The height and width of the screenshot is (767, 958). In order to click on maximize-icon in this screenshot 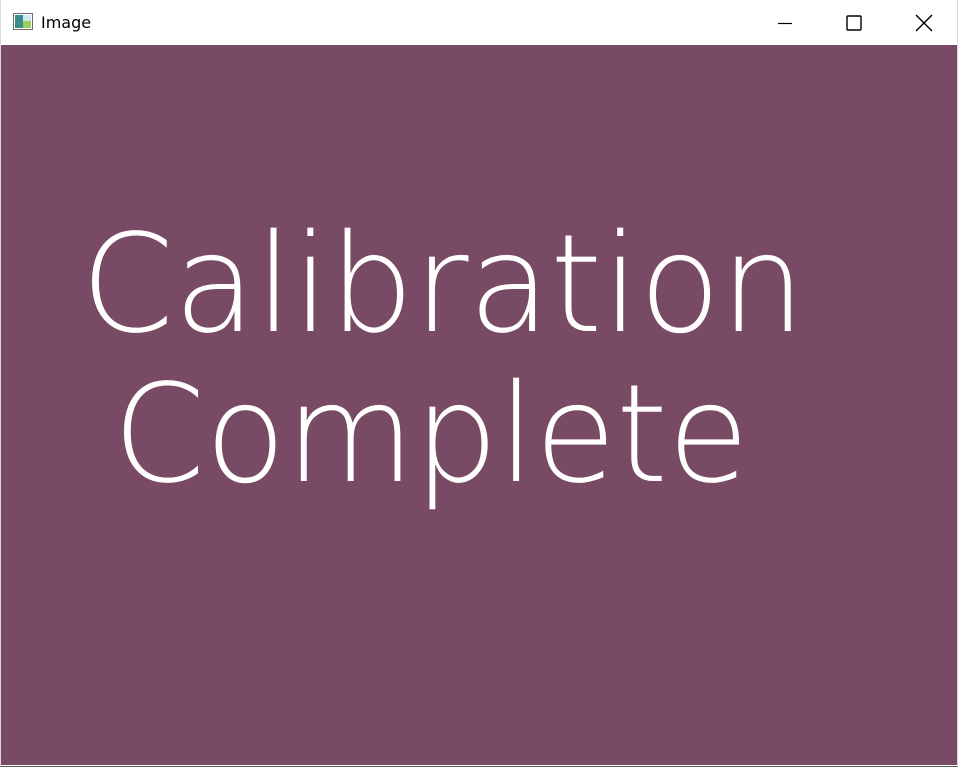, I will do `click(854, 22)`.